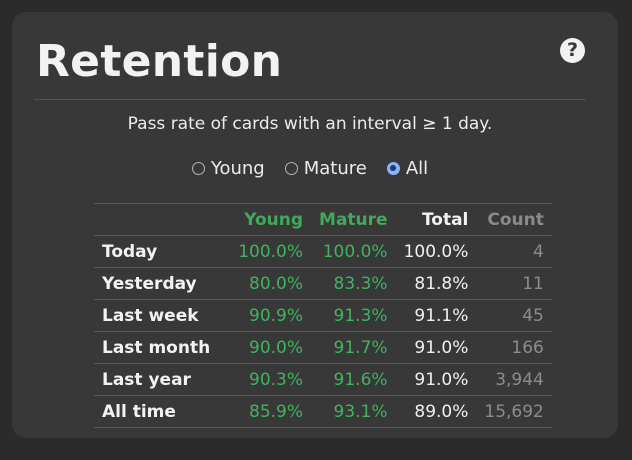 The width and height of the screenshot is (632, 460). Describe the element at coordinates (271, 379) in the screenshot. I see `young-value: 90.3%` at that location.